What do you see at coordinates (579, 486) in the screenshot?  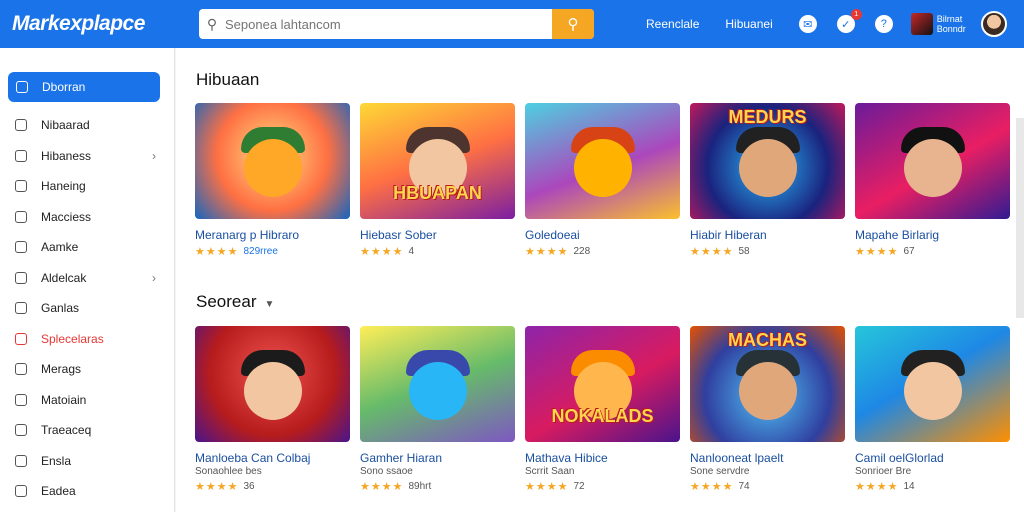 I see `rating-count: 72` at bounding box center [579, 486].